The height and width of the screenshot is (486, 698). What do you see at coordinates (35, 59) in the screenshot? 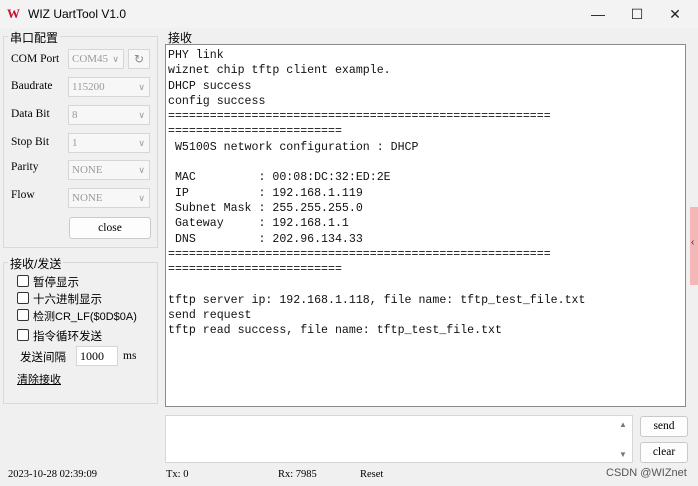
I see `com-port-label: COM Port` at bounding box center [35, 59].